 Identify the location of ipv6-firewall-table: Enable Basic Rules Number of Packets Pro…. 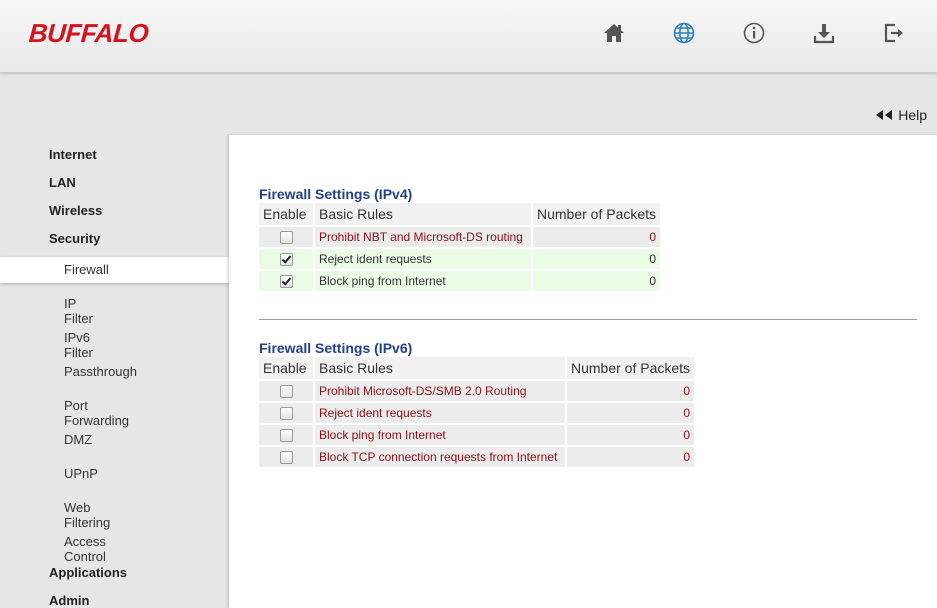
(476, 412).